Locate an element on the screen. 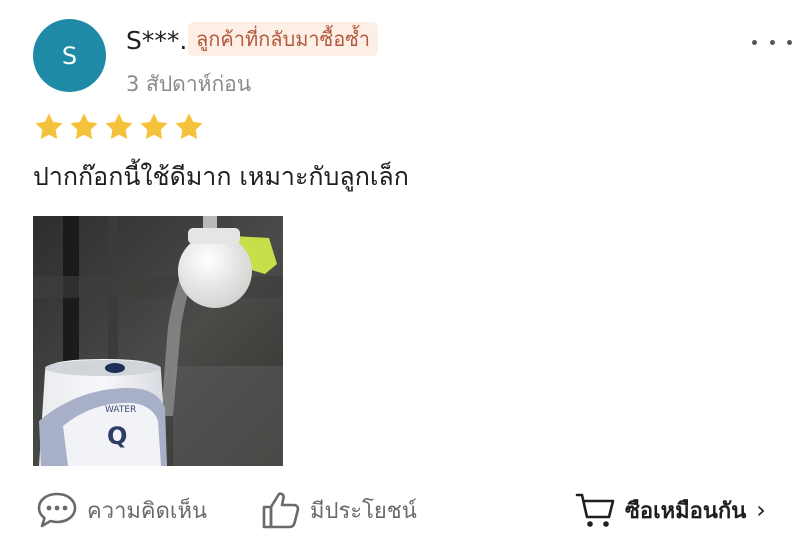 This screenshot has width=809, height=553. review-time: 3 สัปดาห์ก่อน is located at coordinates (189, 84).